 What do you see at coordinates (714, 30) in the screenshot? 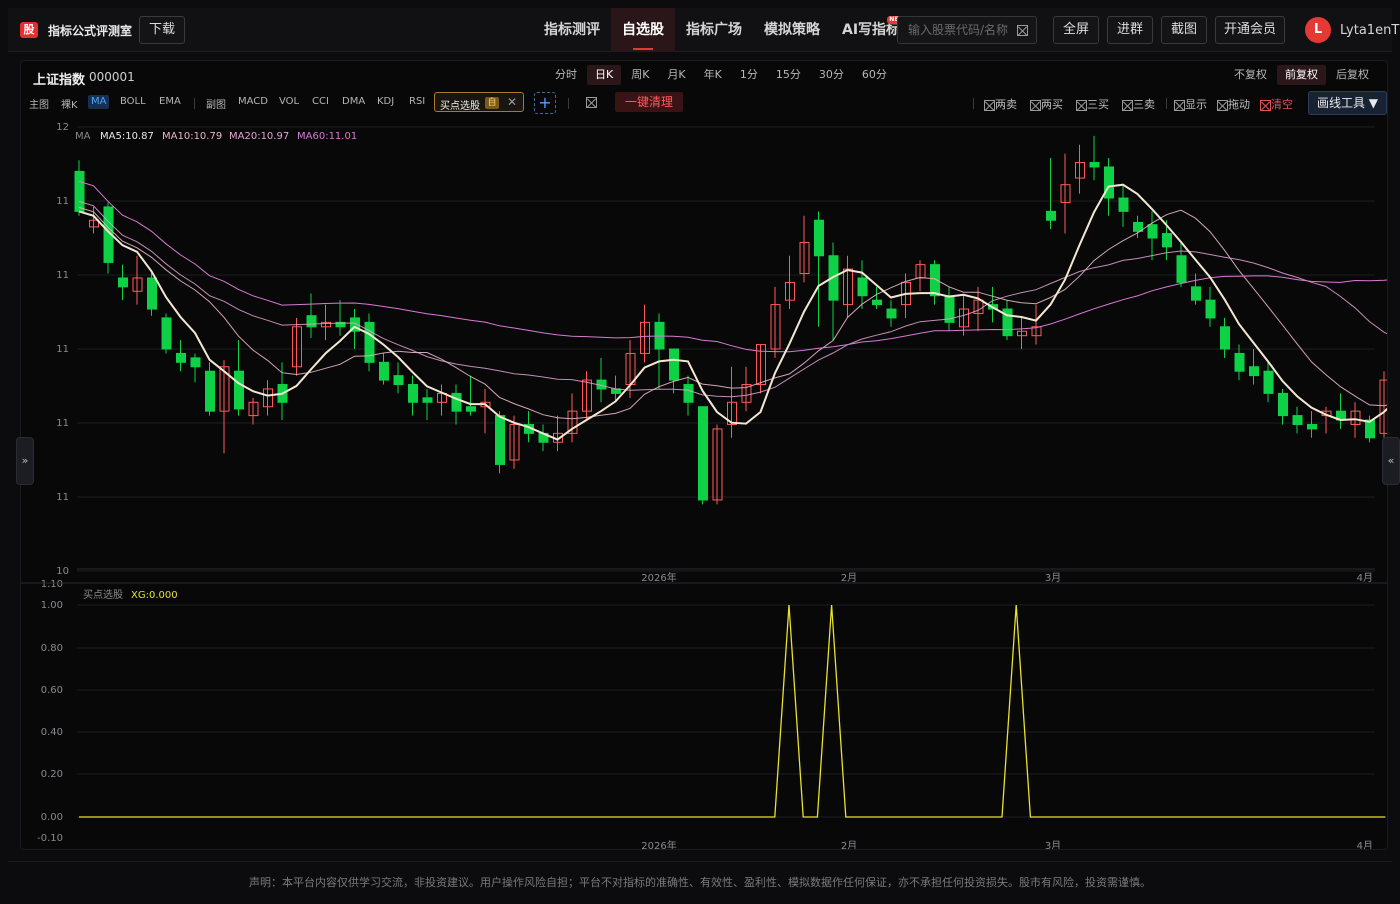
I see `nav-indicator-square: 指标广场` at bounding box center [714, 30].